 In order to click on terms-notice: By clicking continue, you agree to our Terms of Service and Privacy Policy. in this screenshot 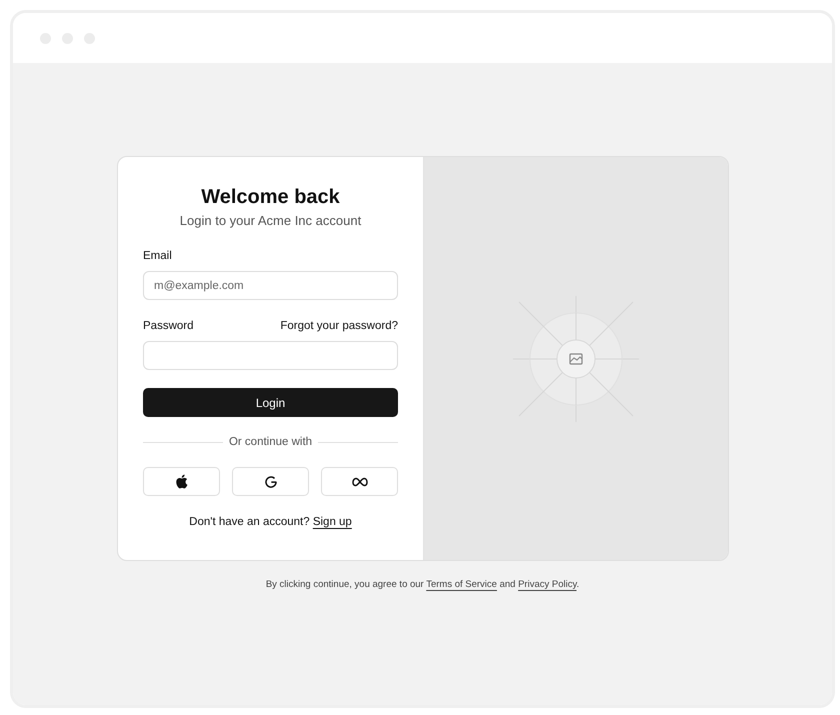, I will do `click(423, 584)`.